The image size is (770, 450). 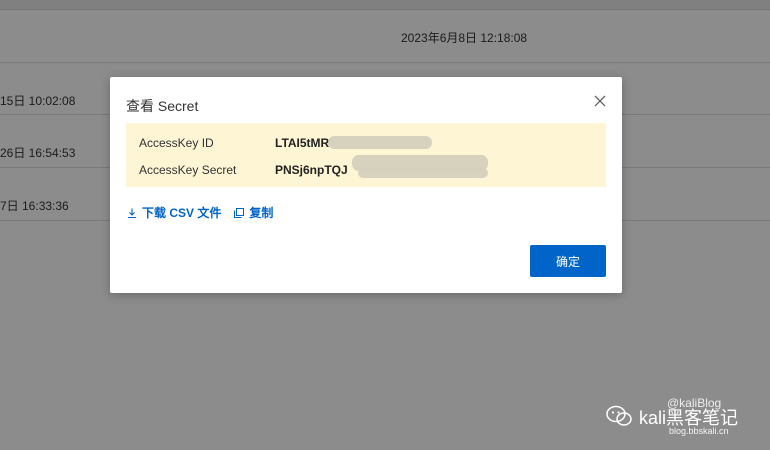 What do you see at coordinates (162, 106) in the screenshot?
I see `dialog-title: 查看 Secret` at bounding box center [162, 106].